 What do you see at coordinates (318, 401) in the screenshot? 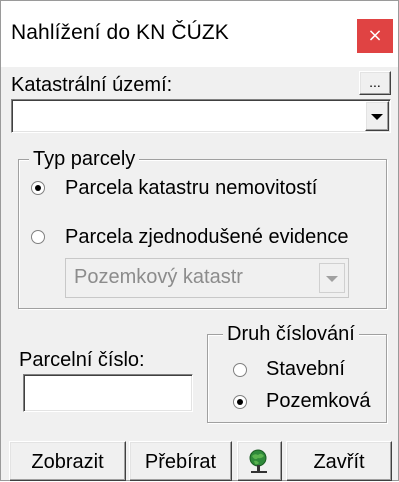
I see `radio-numbering-land-label: Pozemková` at bounding box center [318, 401].